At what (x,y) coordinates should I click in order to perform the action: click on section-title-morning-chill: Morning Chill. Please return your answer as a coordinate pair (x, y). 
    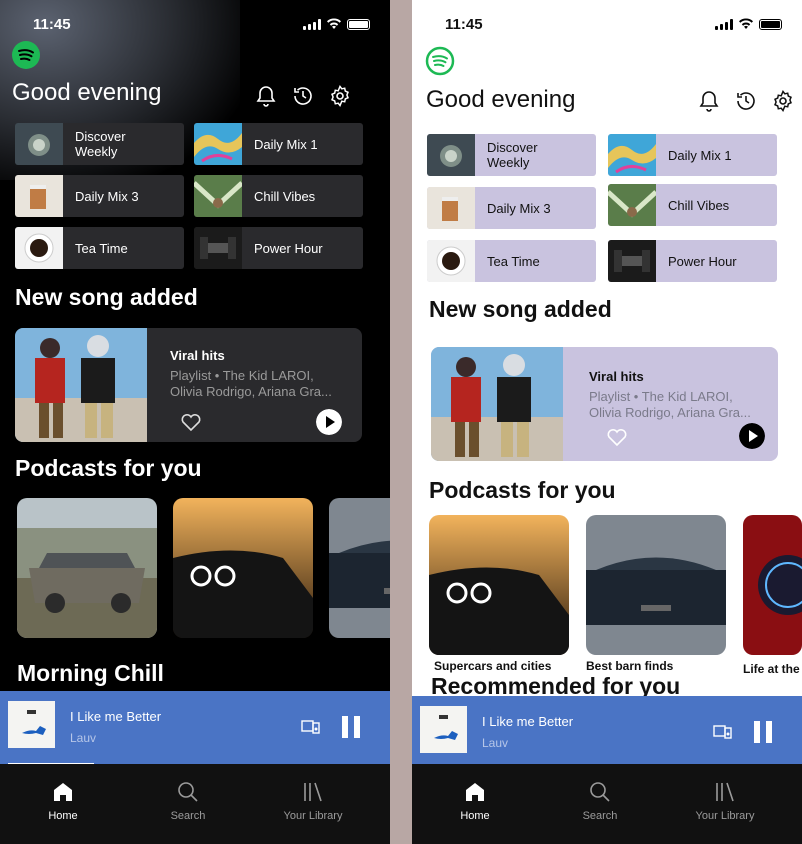
    Looking at the image, I should click on (90, 673).